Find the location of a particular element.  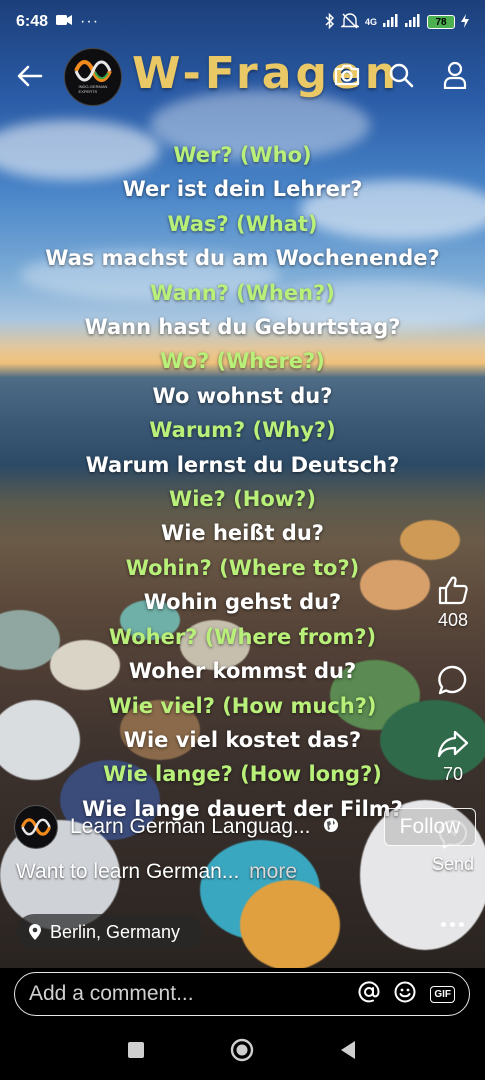

post-caption: Want to learn German... more is located at coordinates (156, 872).